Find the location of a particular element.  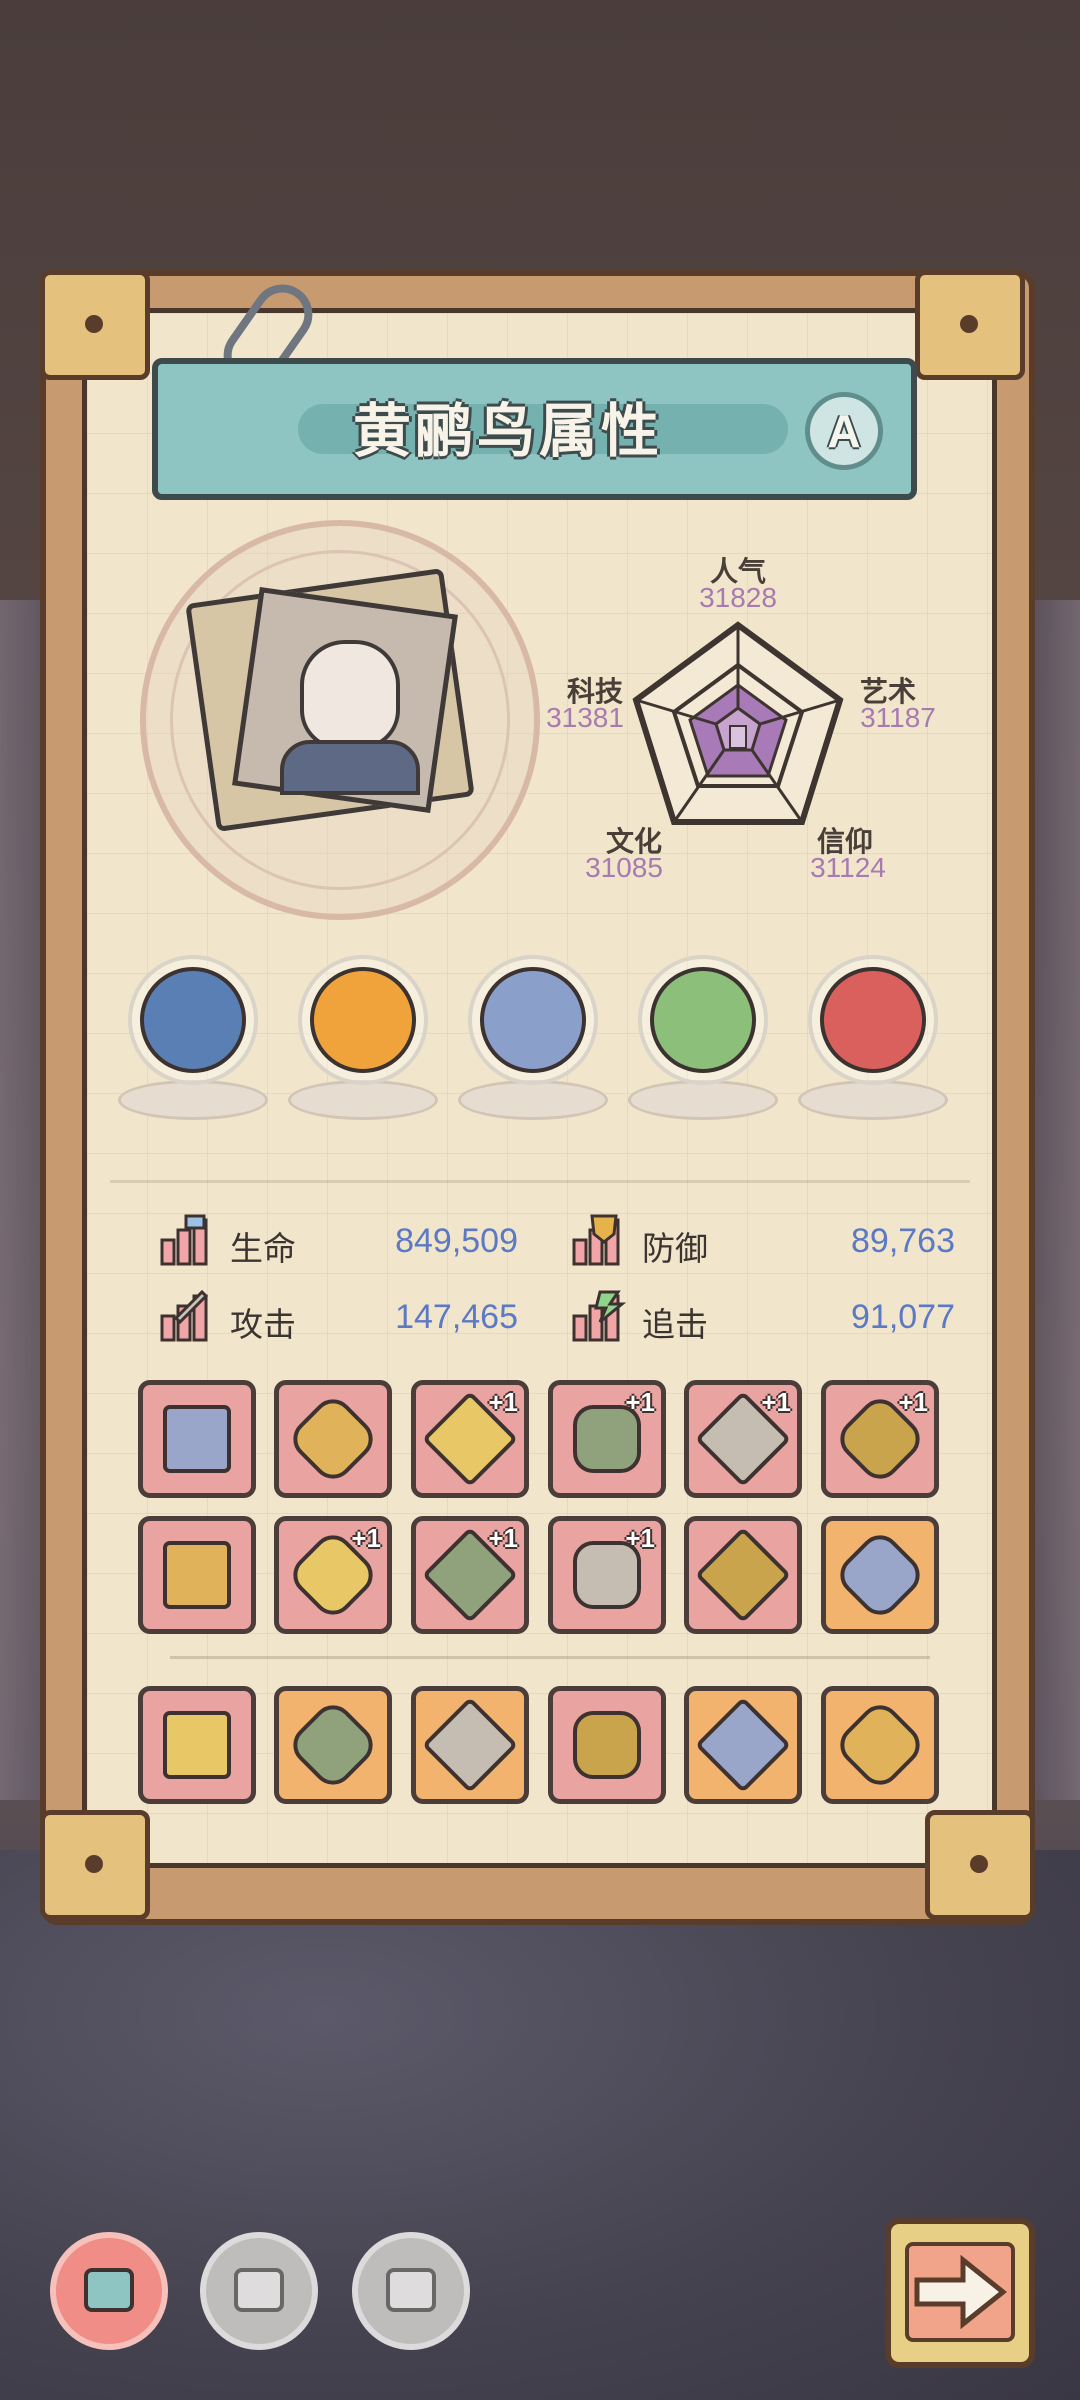

map-tab-active is located at coordinates (109, 2291).